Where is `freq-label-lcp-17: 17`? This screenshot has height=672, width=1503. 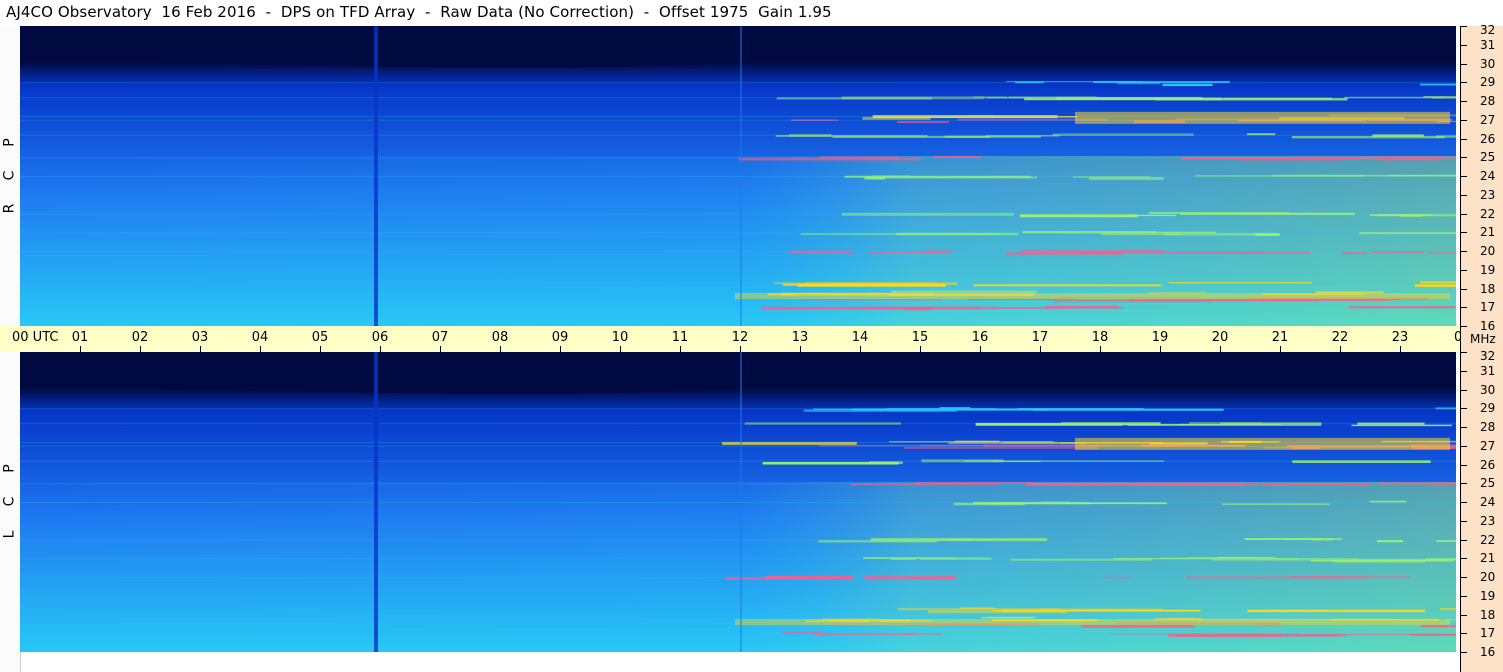
freq-label-lcp-17: 17 is located at coordinates (1488, 633).